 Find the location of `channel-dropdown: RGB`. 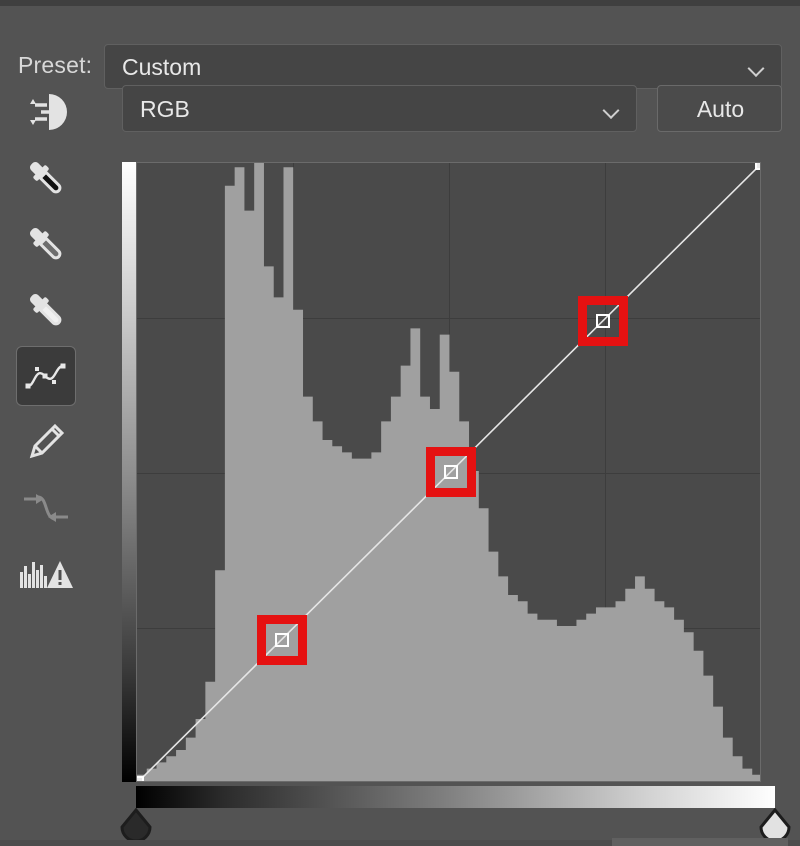

channel-dropdown: RGB is located at coordinates (379, 108).